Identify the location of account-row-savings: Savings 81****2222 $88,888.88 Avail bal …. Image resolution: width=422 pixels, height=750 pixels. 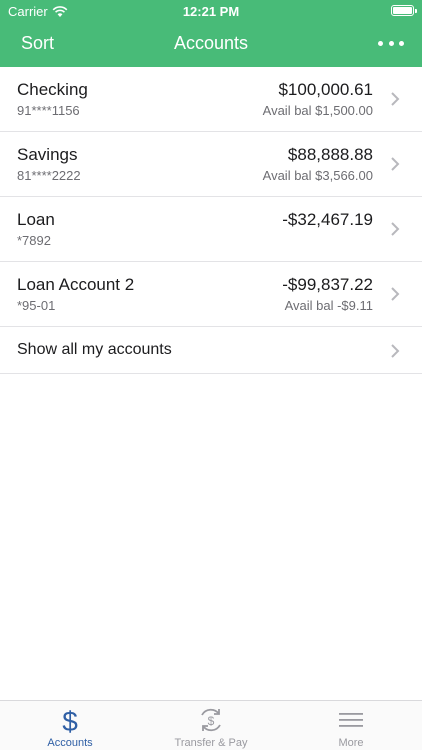
(211, 164).